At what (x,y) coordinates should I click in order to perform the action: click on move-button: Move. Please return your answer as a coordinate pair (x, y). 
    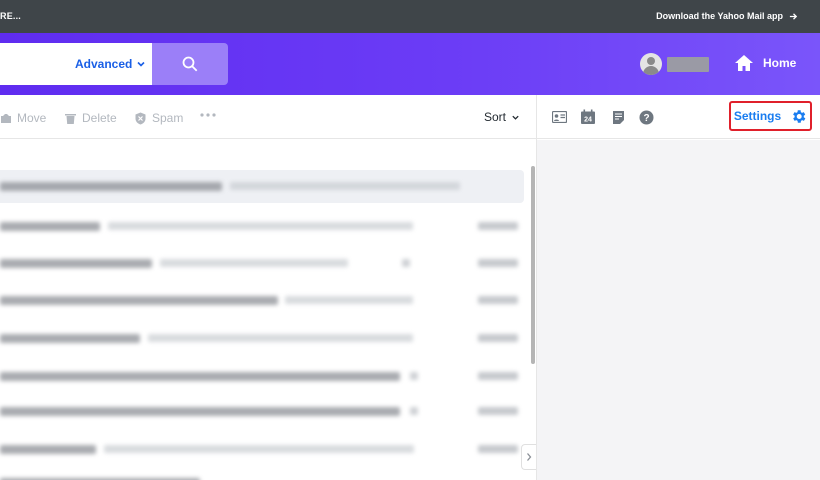
    Looking at the image, I should click on (23, 118).